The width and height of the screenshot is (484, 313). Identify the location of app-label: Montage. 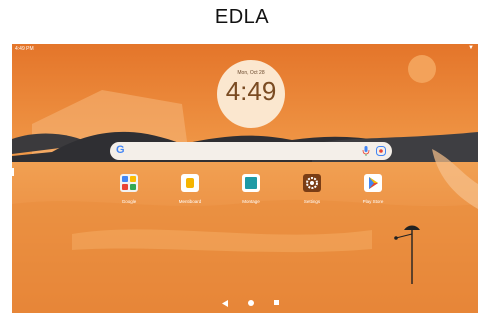
(251, 201).